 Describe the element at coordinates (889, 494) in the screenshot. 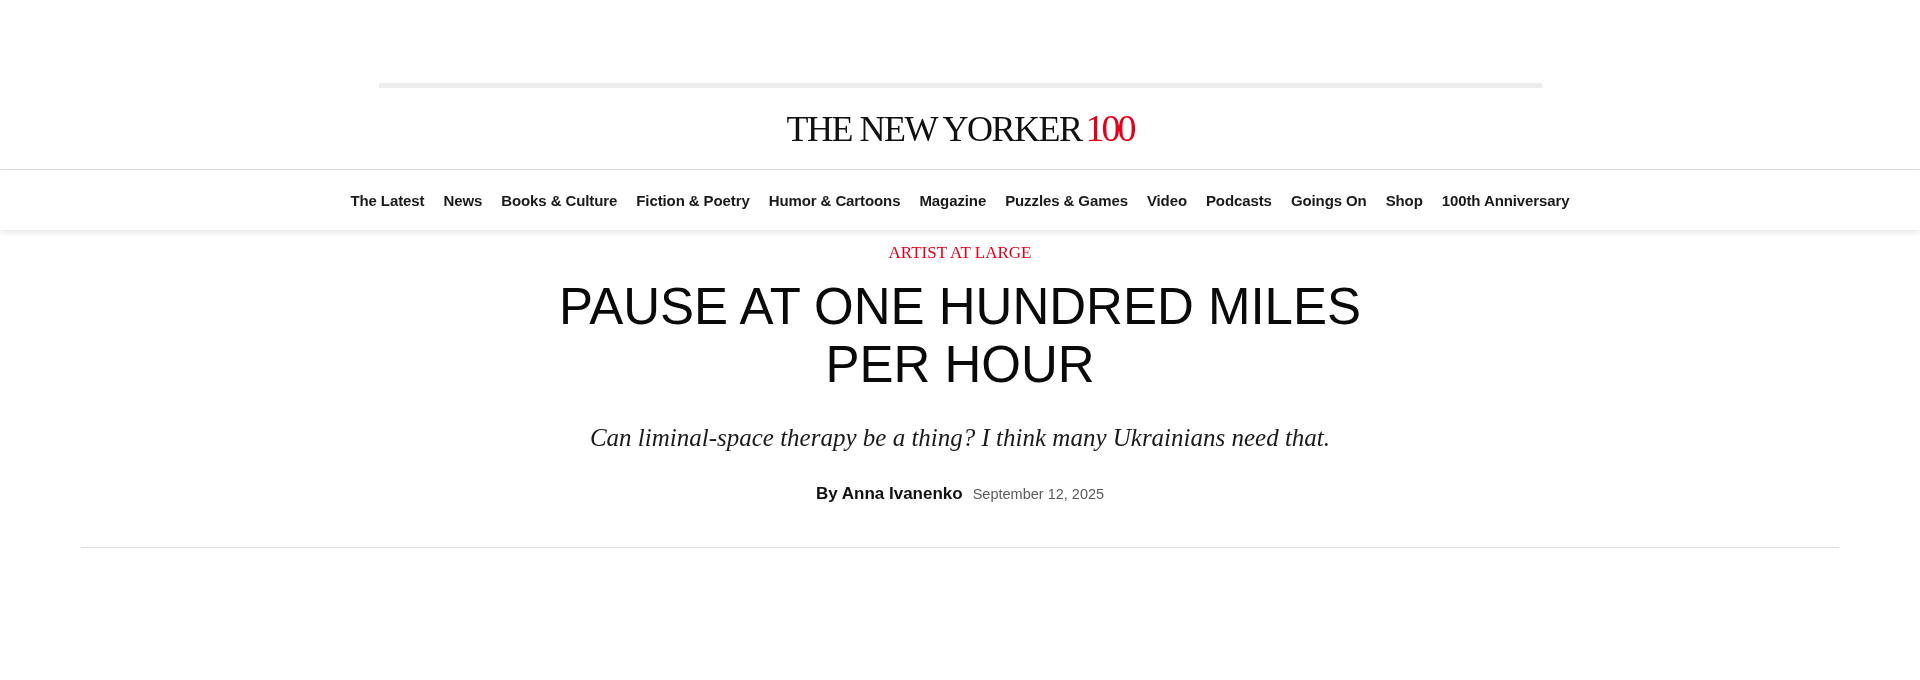

I see `byline: By Anna Ivanenko` at that location.